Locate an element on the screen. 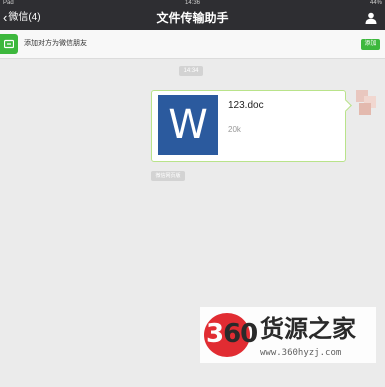  add-contact-icon is located at coordinates (9, 44).